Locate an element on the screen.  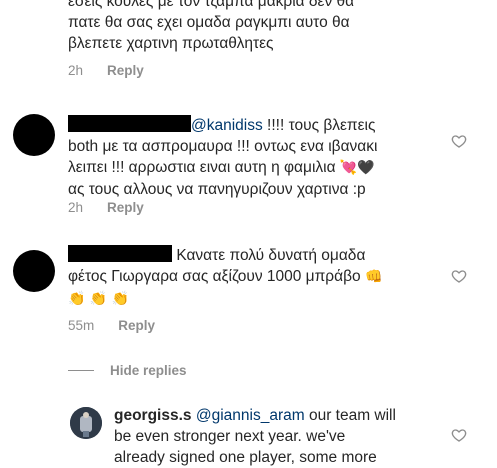
black-heart-icon: 🖤 is located at coordinates (366, 168).